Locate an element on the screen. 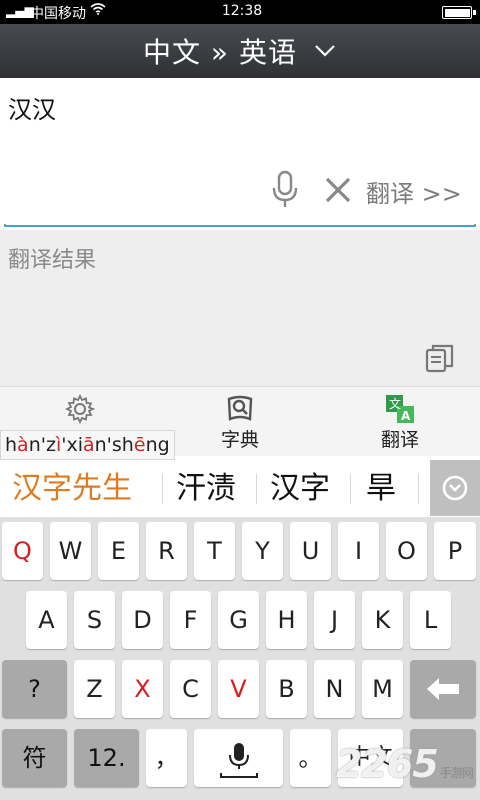 The width and height of the screenshot is (480, 800). key-s: S is located at coordinates (94, 620).